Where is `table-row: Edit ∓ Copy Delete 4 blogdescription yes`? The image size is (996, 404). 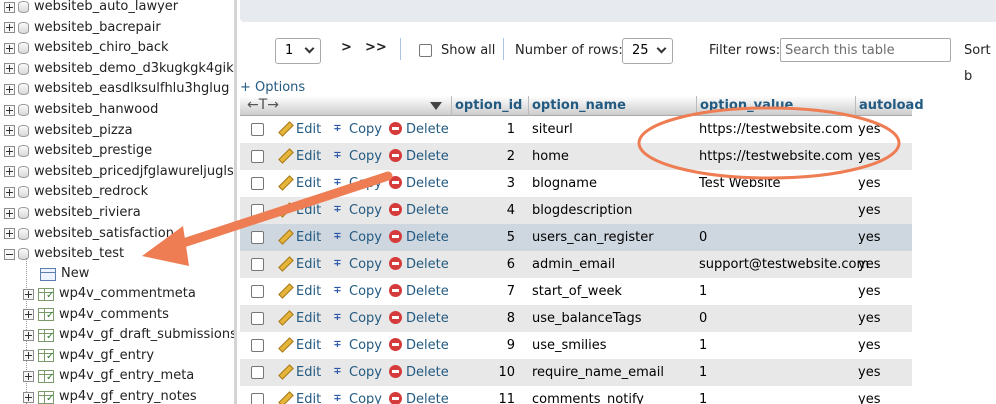
table-row: Edit ∓ Copy Delete 4 blogdescription yes is located at coordinates (576, 210).